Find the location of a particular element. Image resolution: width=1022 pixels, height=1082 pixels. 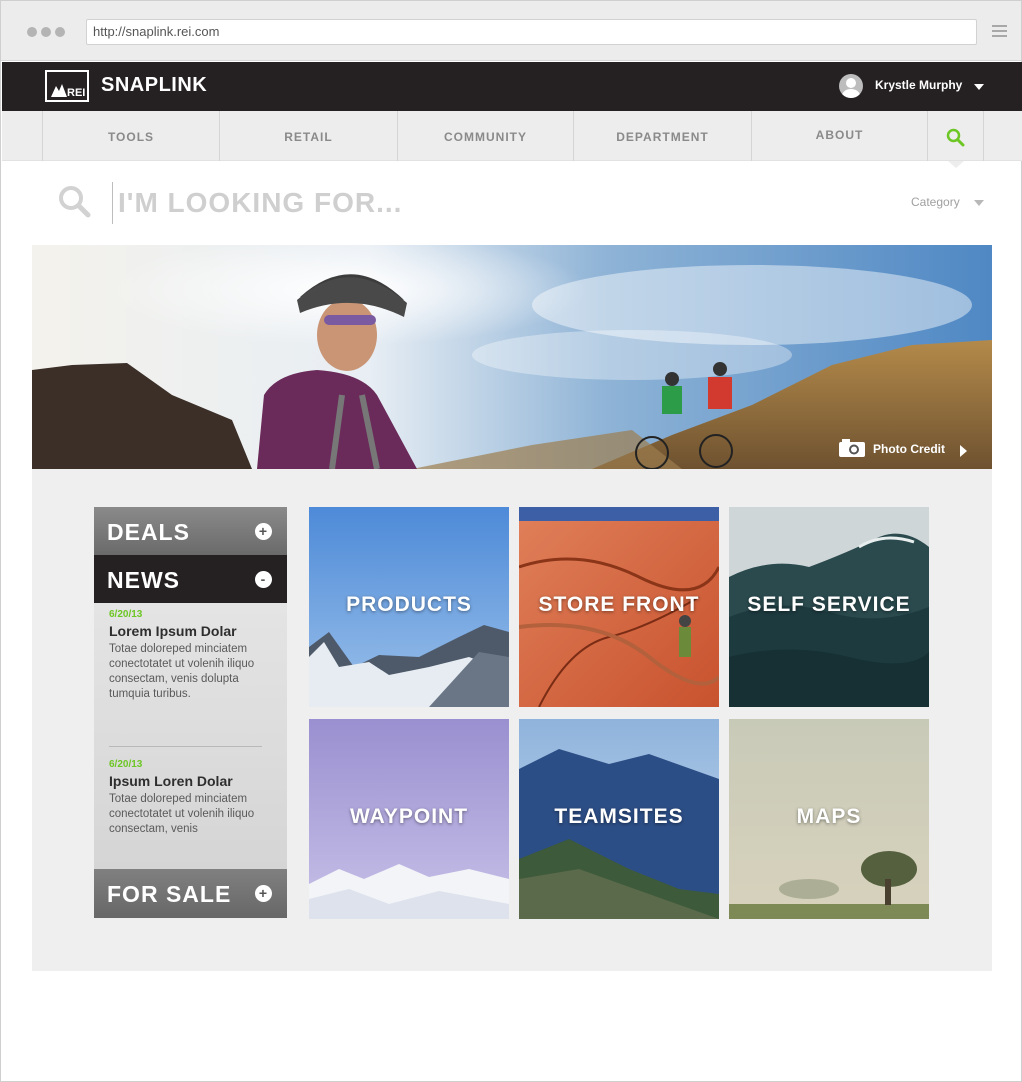

news-title: Lorem Ipsum Dolar is located at coordinates (189, 631).